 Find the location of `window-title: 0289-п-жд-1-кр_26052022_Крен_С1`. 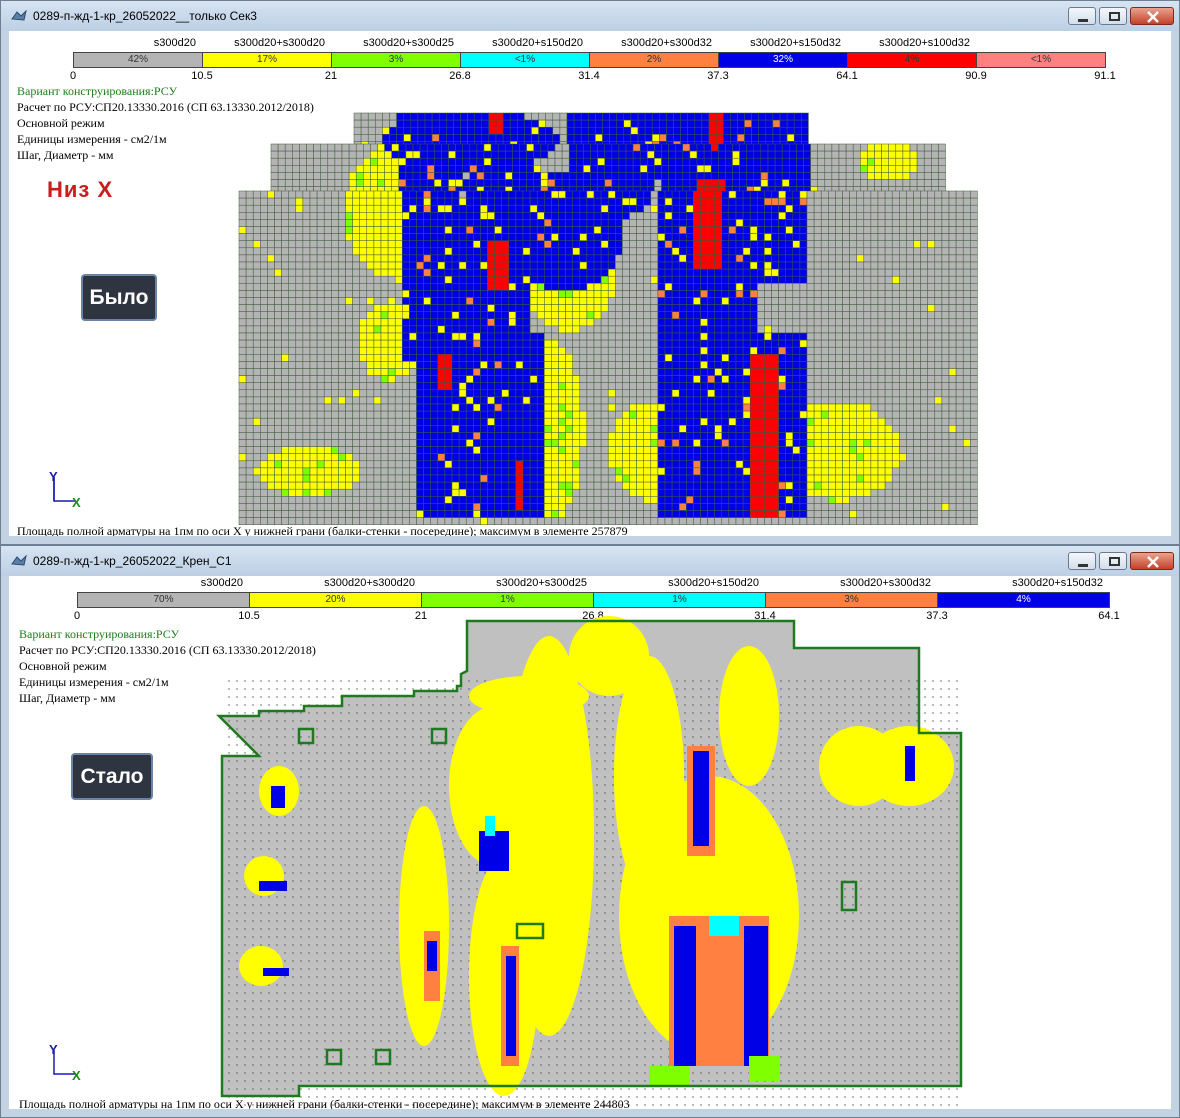

window-title: 0289-п-жд-1-кр_26052022_Крен_С1 is located at coordinates (132, 561).